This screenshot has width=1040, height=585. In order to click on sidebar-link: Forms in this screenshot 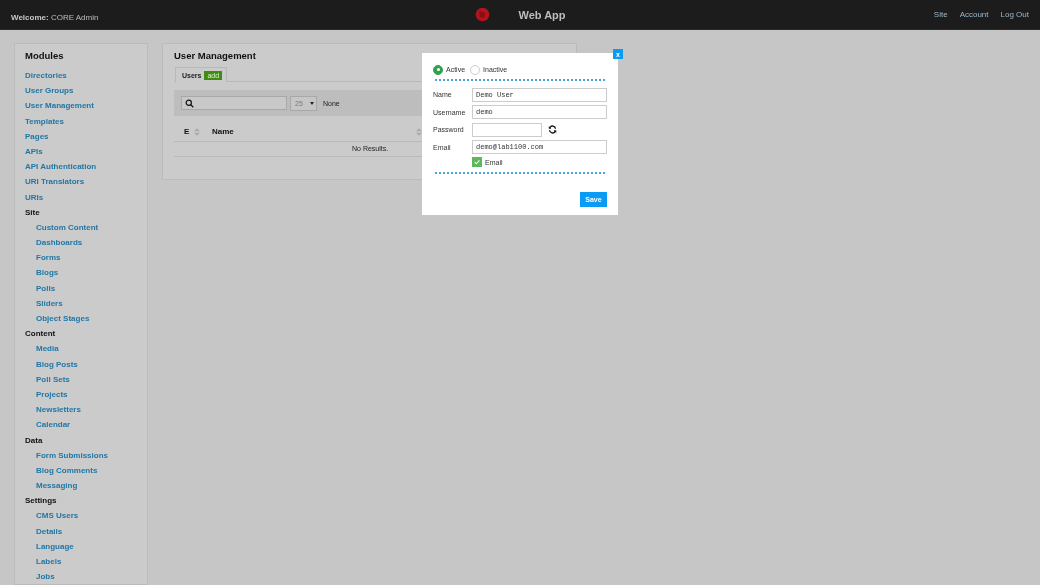, I will do `click(81, 258)`.